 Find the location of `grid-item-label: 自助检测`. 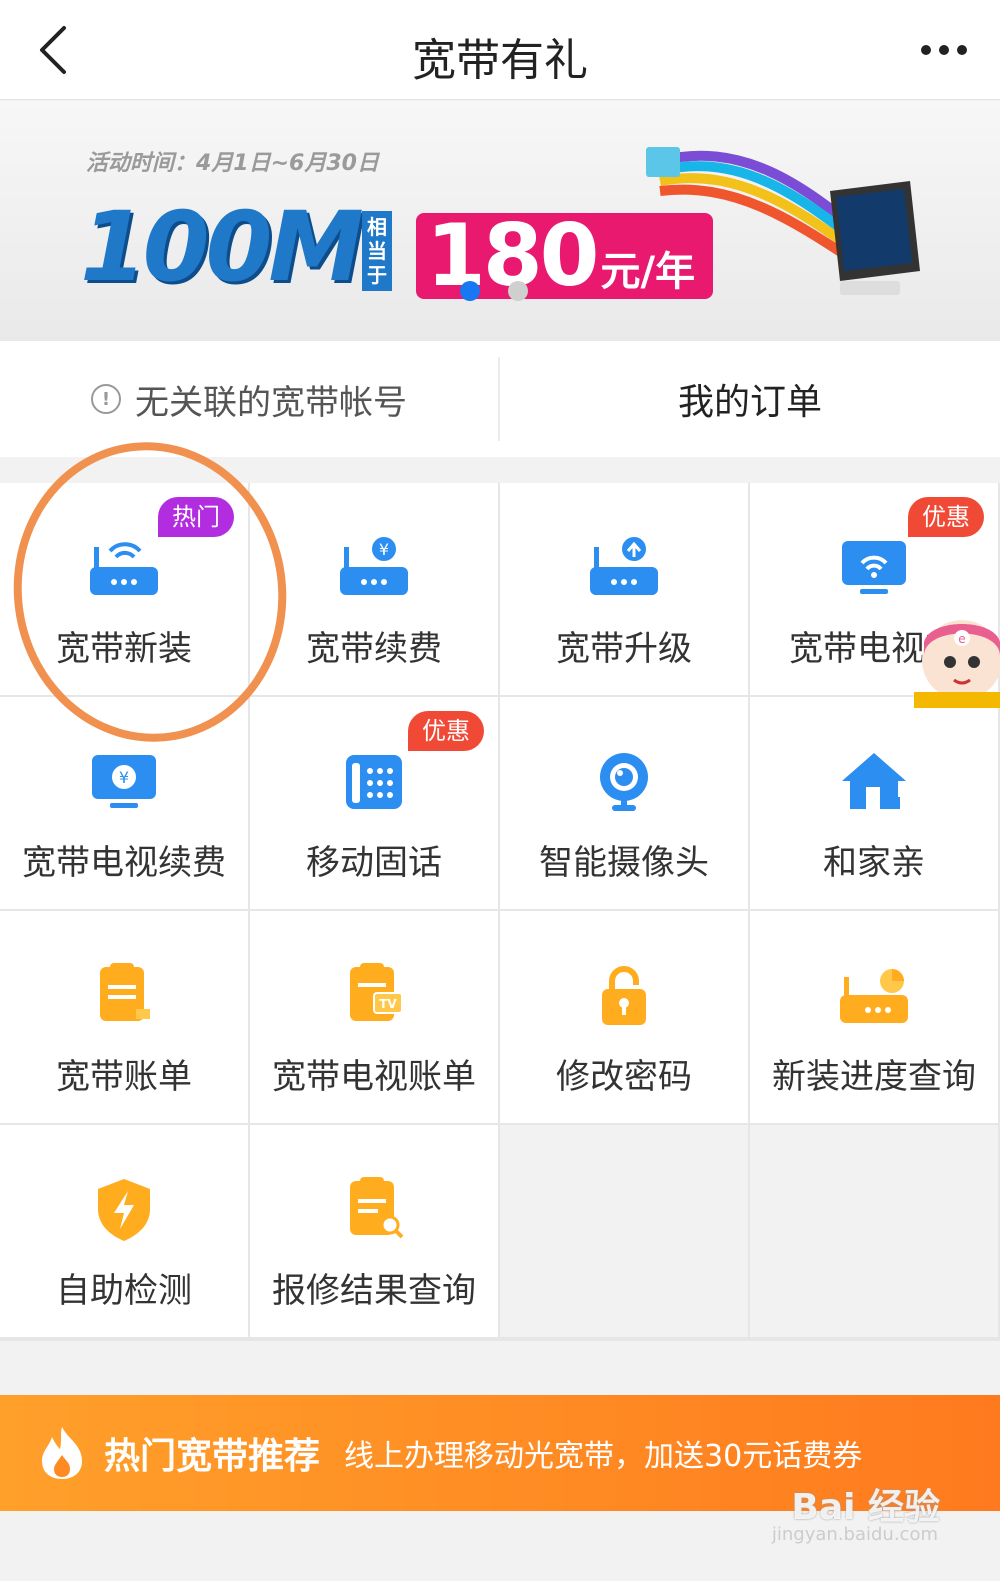

grid-item-label: 自助检测 is located at coordinates (124, 1291).